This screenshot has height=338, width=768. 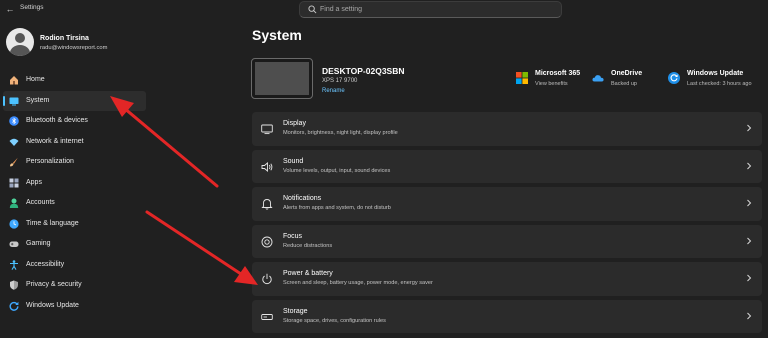 I want to click on sidebar-item-label: Time & language, so click(x=52, y=223).